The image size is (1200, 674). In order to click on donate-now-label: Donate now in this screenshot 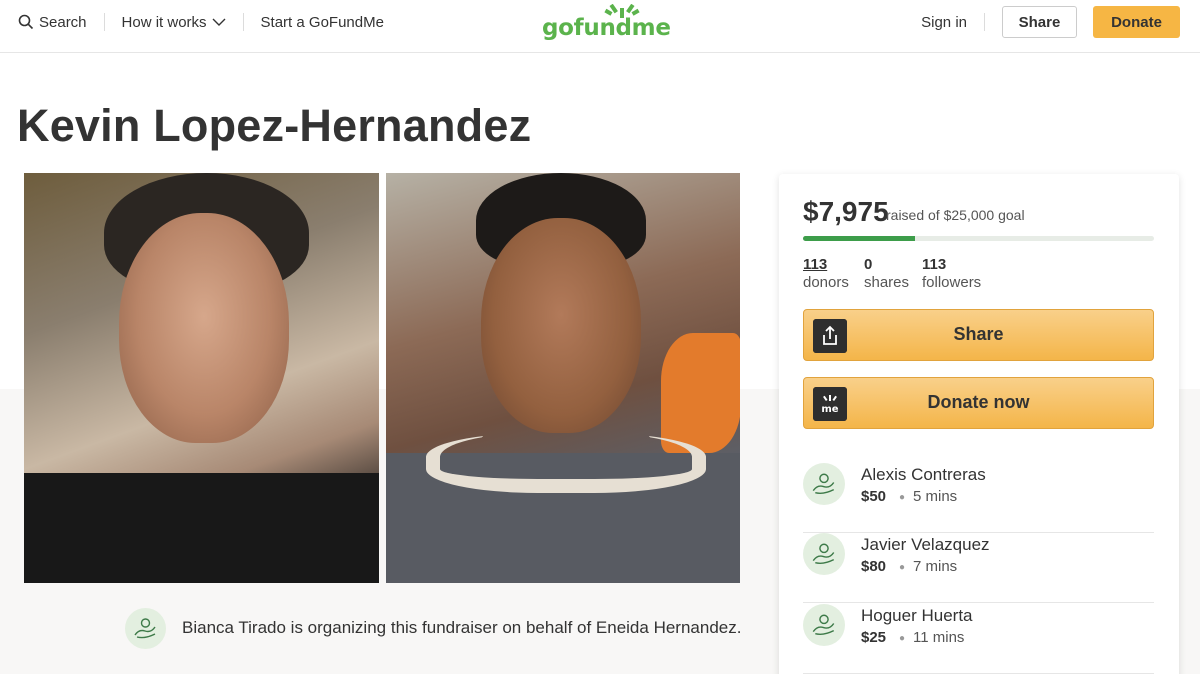, I will do `click(978, 402)`.